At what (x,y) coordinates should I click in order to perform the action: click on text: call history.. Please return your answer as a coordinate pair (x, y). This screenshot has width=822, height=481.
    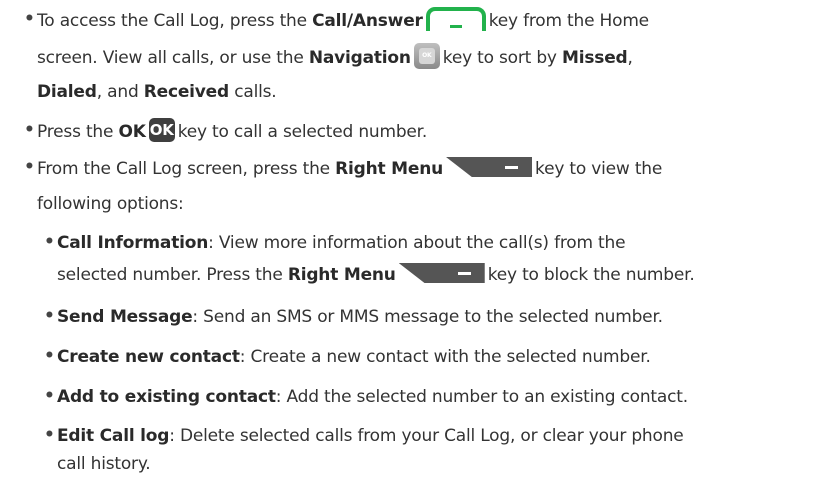
    Looking at the image, I should click on (104, 464).